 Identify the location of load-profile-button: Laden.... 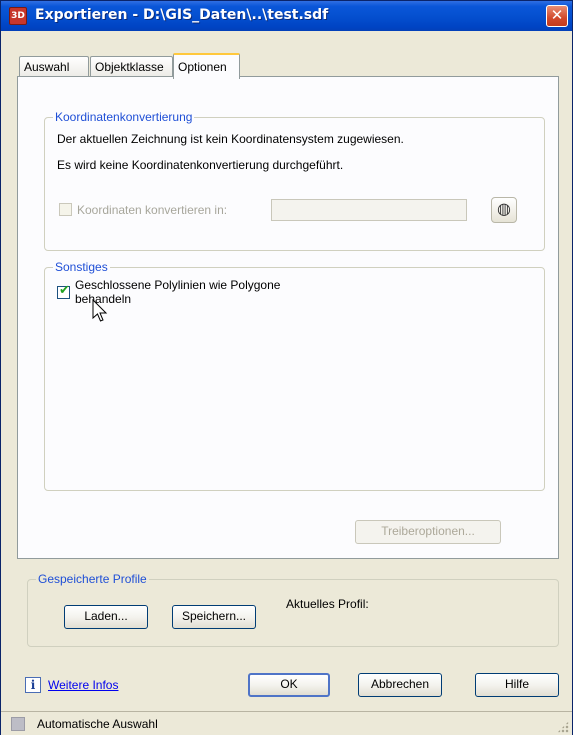
(106, 617).